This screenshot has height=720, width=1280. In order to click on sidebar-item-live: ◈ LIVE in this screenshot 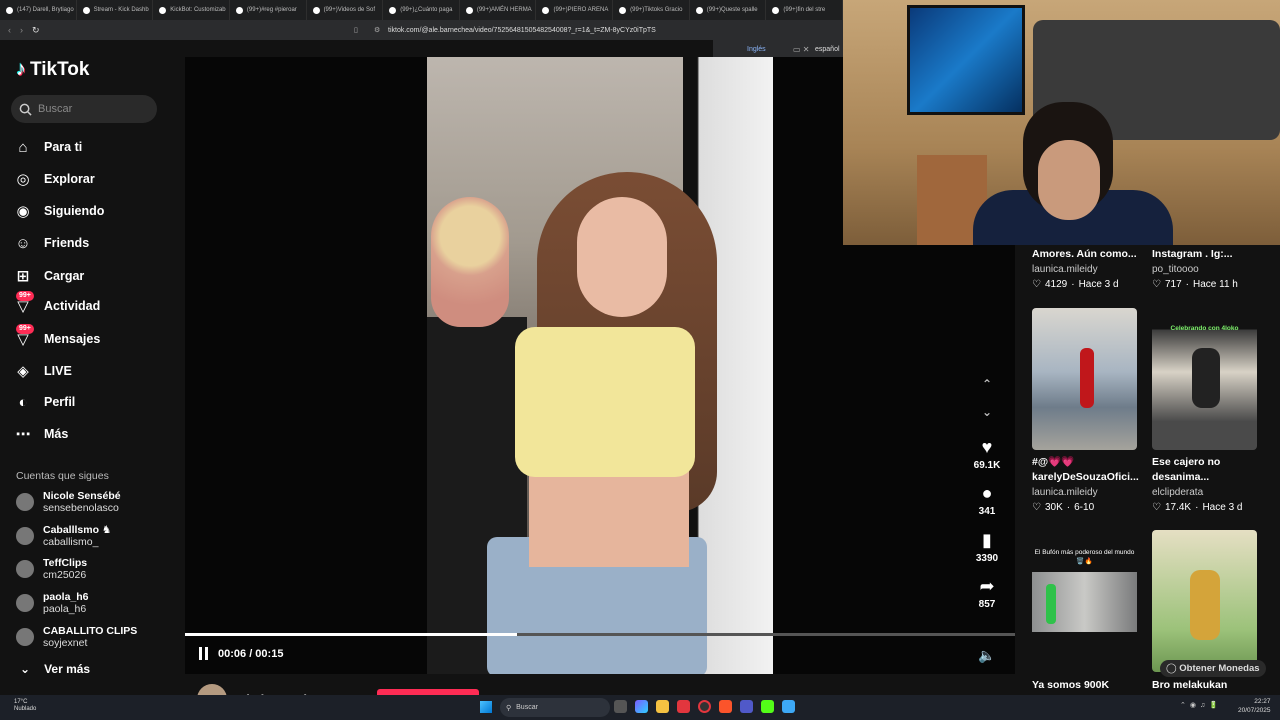, I will do `click(94, 371)`.